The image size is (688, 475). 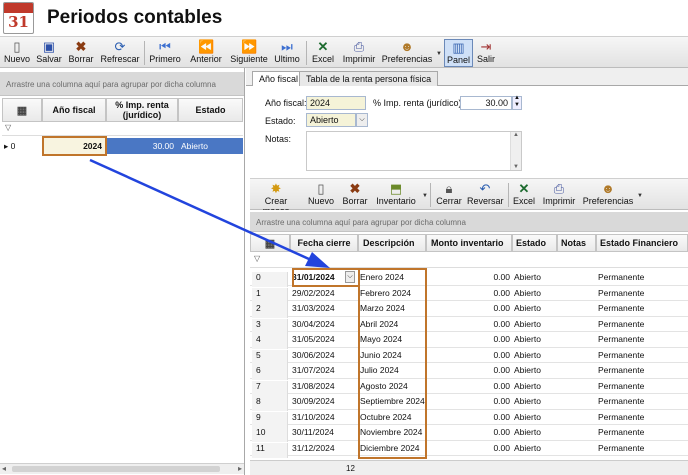 What do you see at coordinates (205, 212) in the screenshot?
I see `arrow-line` at bounding box center [205, 212].